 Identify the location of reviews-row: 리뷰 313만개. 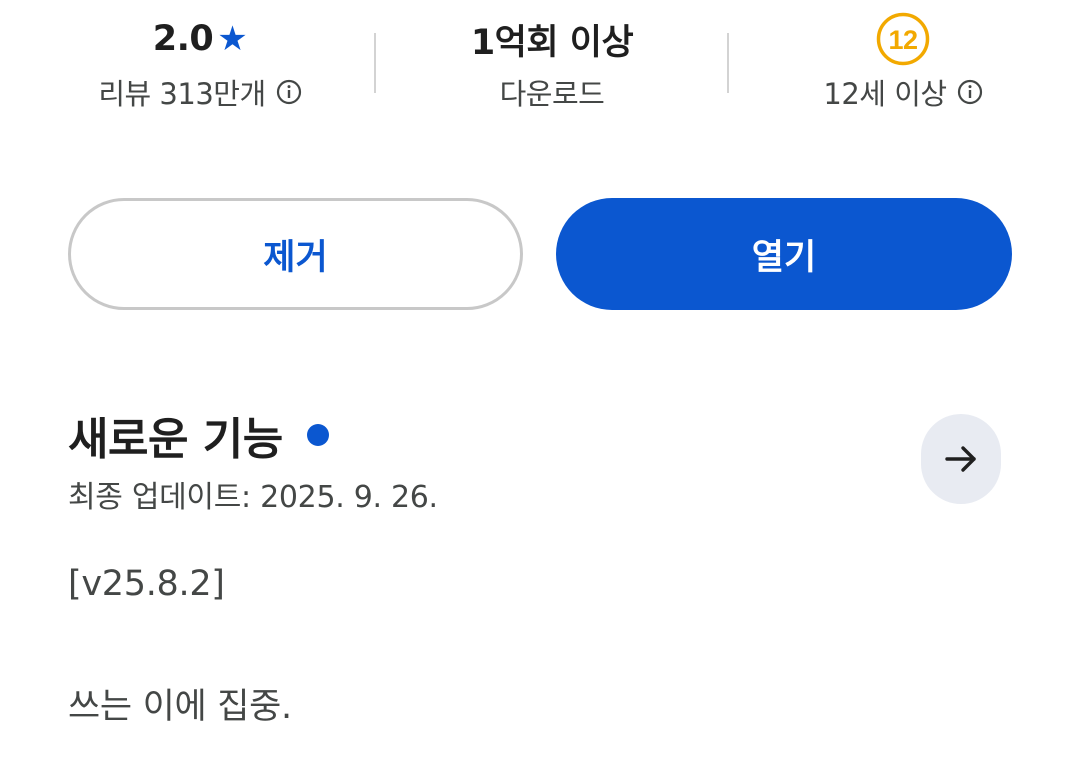
(200, 92).